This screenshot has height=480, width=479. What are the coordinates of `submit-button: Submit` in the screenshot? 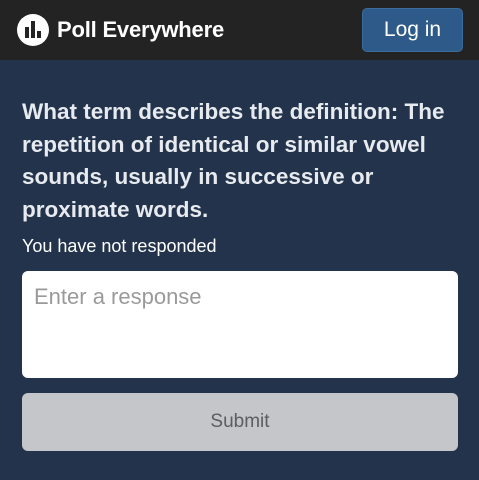 It's located at (240, 422).